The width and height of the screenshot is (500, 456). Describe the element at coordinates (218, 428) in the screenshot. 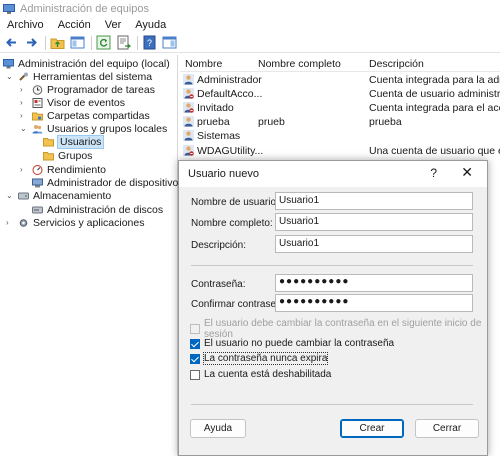

I see `help-button: Ayuda` at that location.